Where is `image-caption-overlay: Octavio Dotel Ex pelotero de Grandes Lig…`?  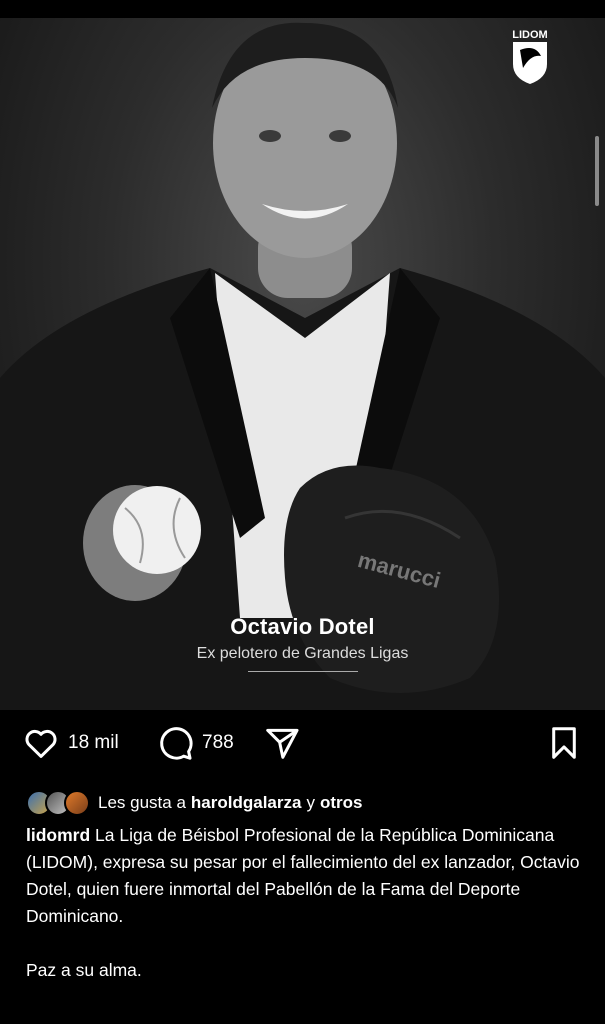 image-caption-overlay: Octavio Dotel Ex pelotero de Grandes Lig… is located at coordinates (302, 643).